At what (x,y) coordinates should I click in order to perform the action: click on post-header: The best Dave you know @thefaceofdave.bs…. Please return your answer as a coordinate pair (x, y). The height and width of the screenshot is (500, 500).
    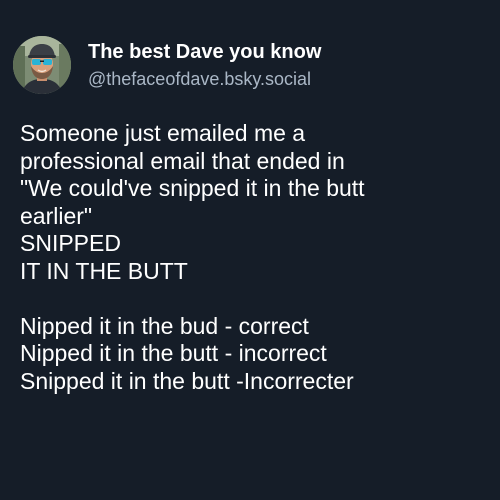
    Looking at the image, I should click on (167, 65).